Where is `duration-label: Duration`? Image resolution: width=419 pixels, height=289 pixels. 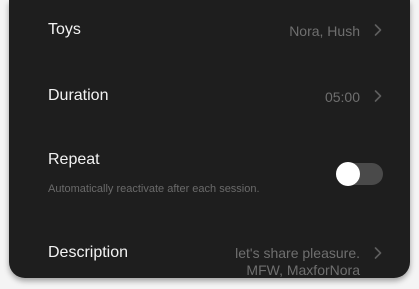
duration-label: Duration is located at coordinates (78, 95).